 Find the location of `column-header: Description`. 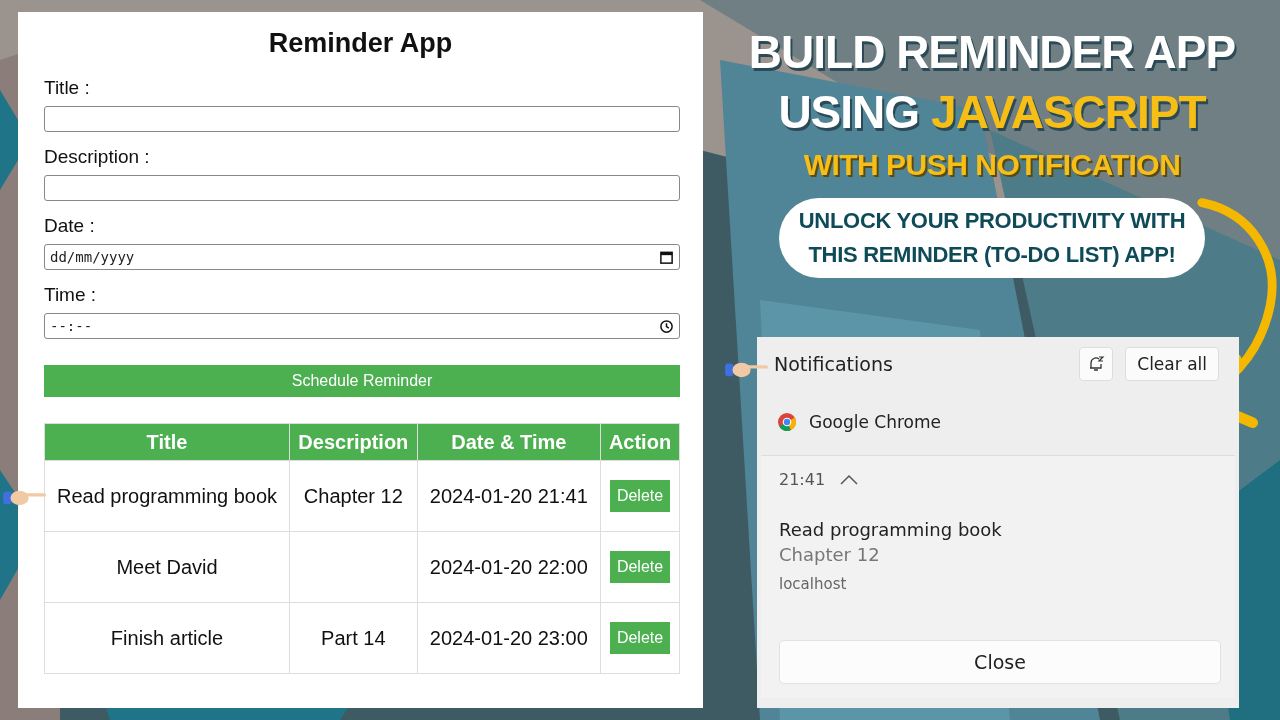

column-header: Description is located at coordinates (353, 442).